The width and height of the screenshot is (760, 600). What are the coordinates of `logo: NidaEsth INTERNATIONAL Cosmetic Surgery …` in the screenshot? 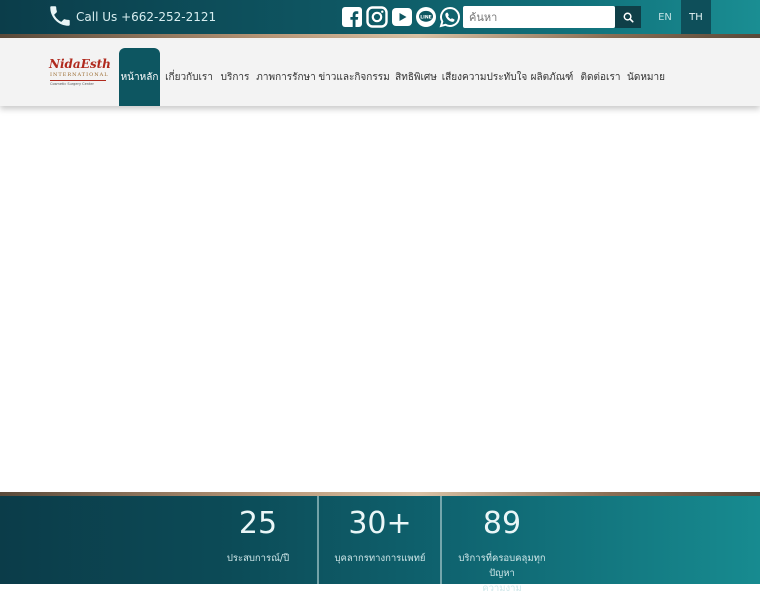 It's located at (79, 73).